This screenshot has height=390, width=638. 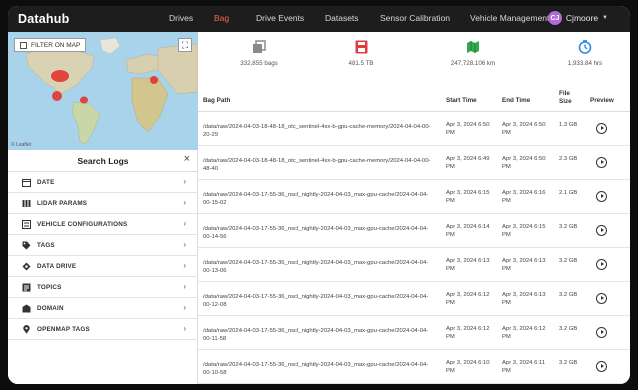 What do you see at coordinates (103, 224) in the screenshot?
I see `facet-vehicle-configurations: VEHICLE CONFIGURATIONS ›` at bounding box center [103, 224].